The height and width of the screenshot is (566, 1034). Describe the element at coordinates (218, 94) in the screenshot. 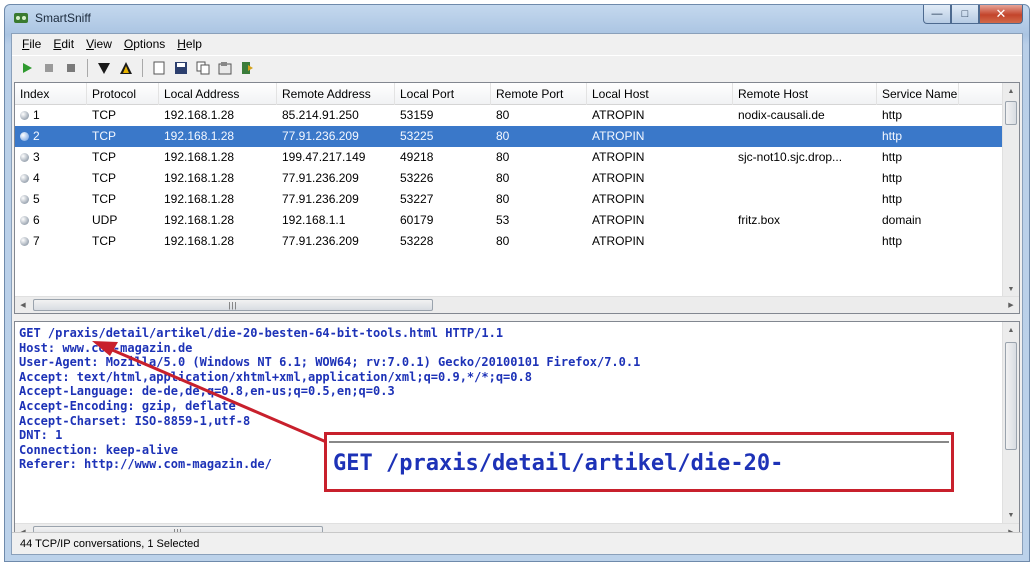

I see `column-header-local-address: Local Address` at that location.